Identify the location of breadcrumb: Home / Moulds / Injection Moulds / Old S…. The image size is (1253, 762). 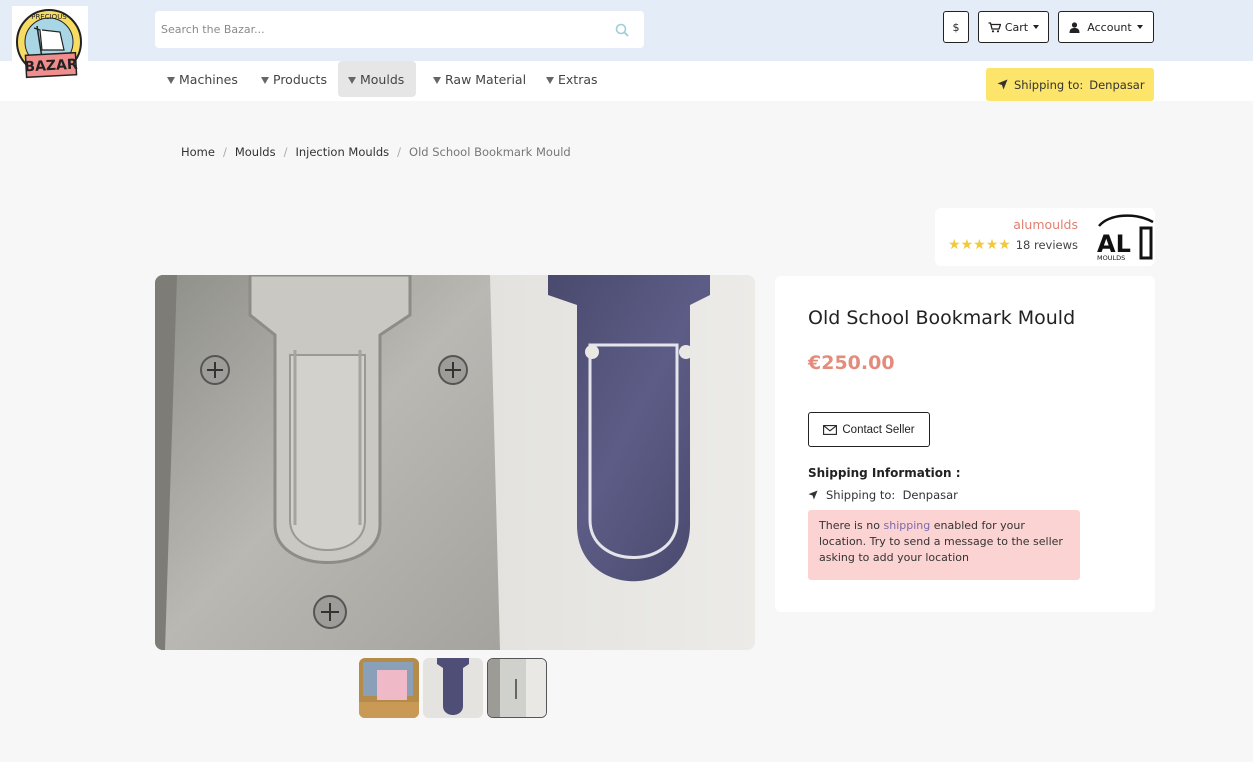
(376, 152).